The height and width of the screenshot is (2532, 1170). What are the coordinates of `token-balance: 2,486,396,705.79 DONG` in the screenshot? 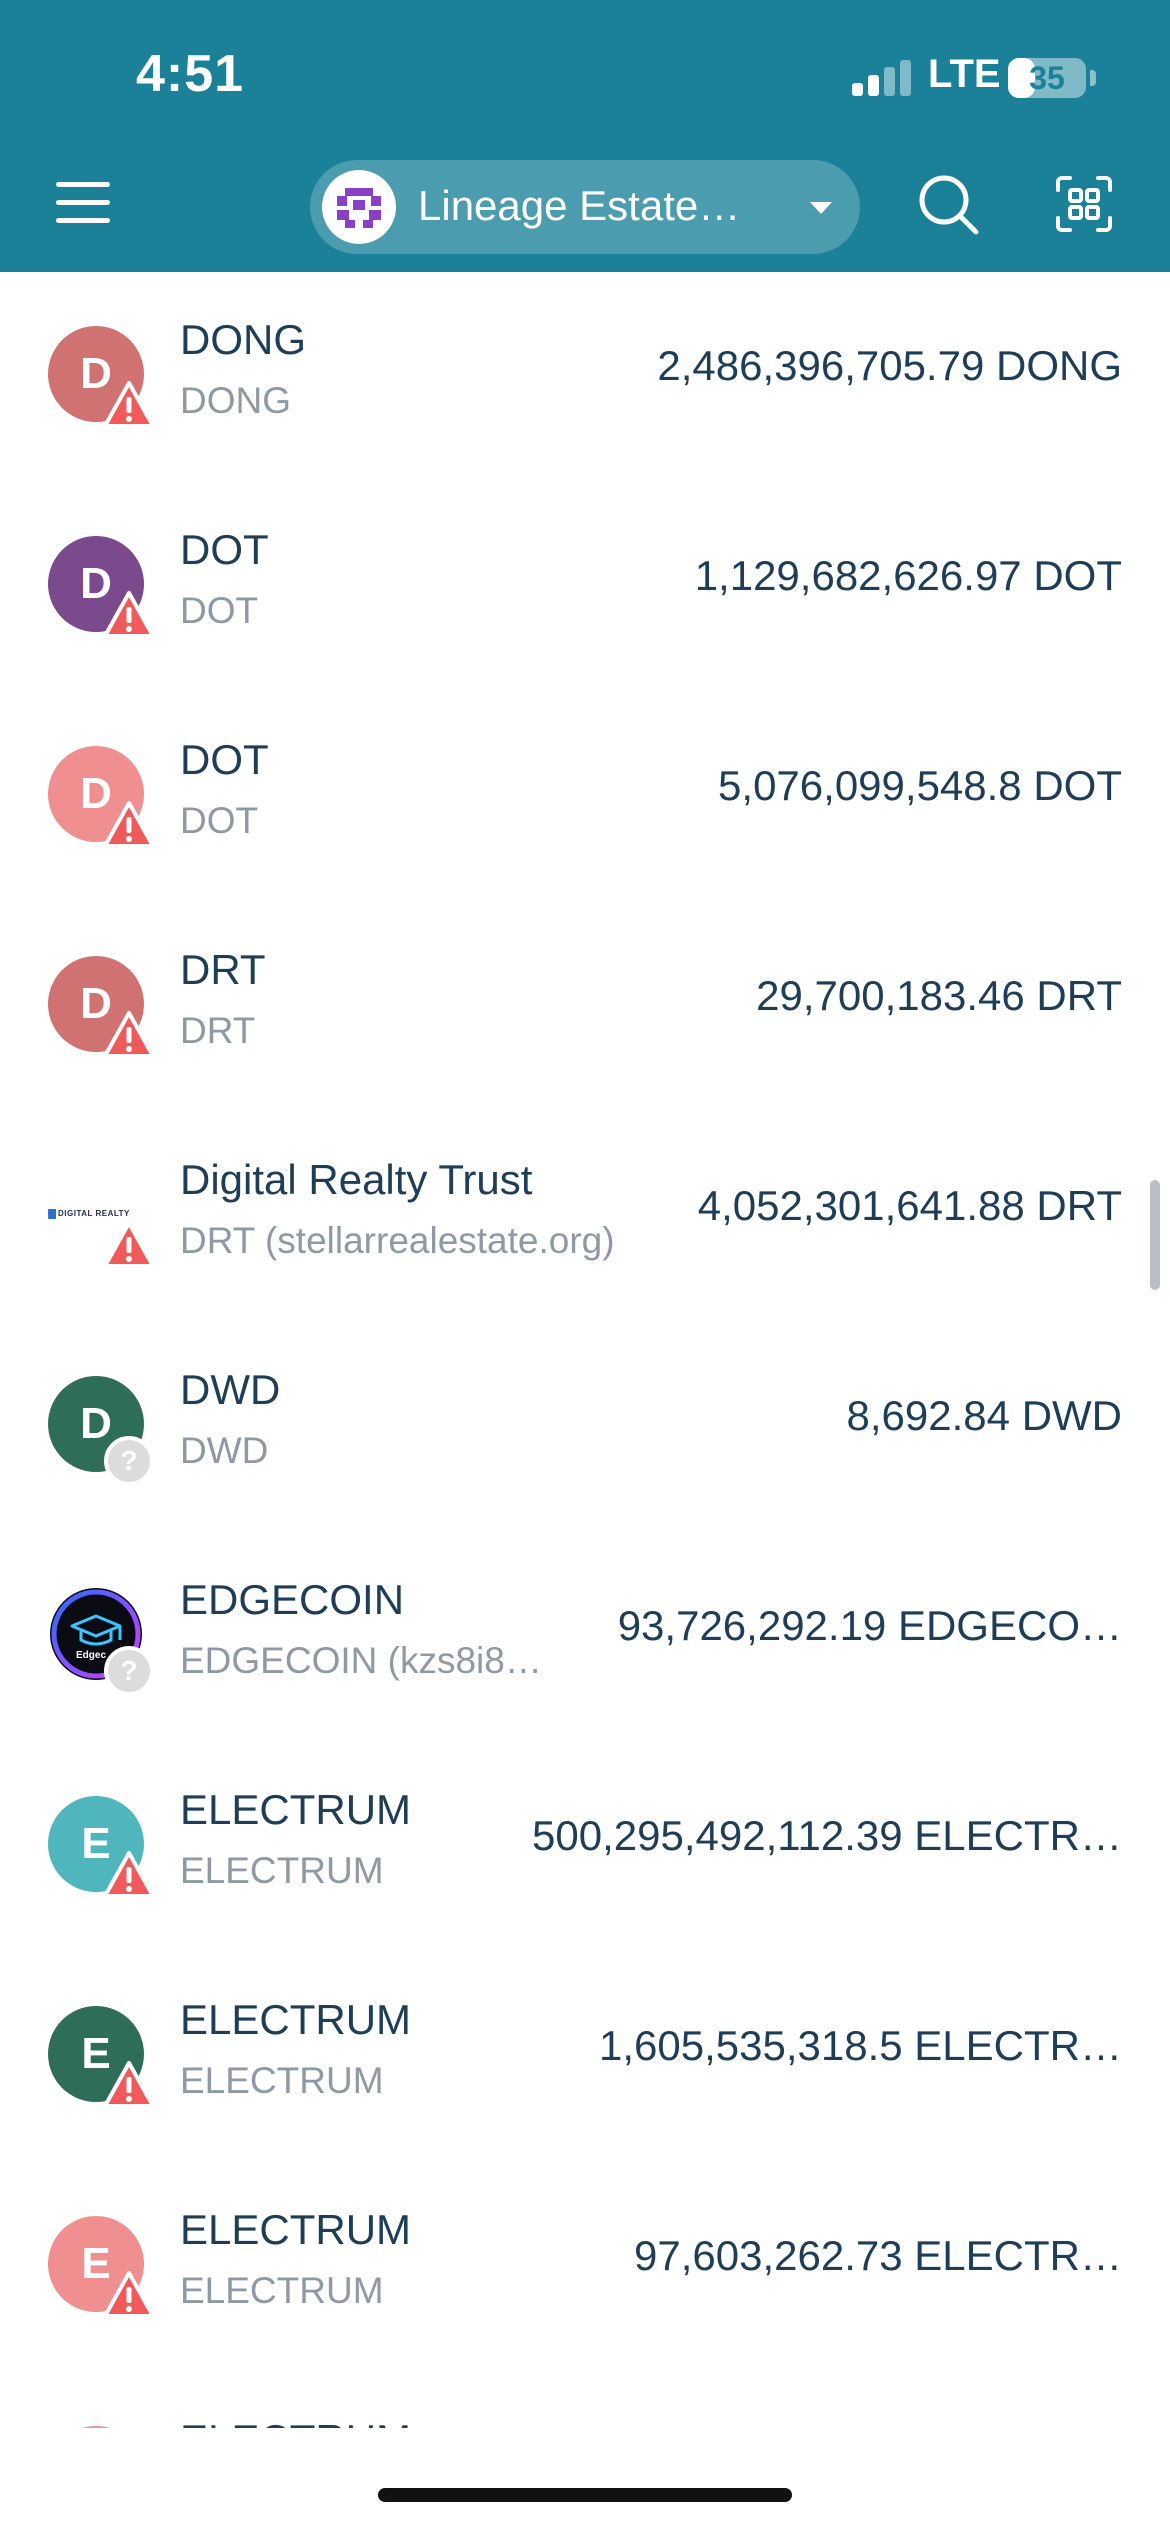 It's located at (889, 365).